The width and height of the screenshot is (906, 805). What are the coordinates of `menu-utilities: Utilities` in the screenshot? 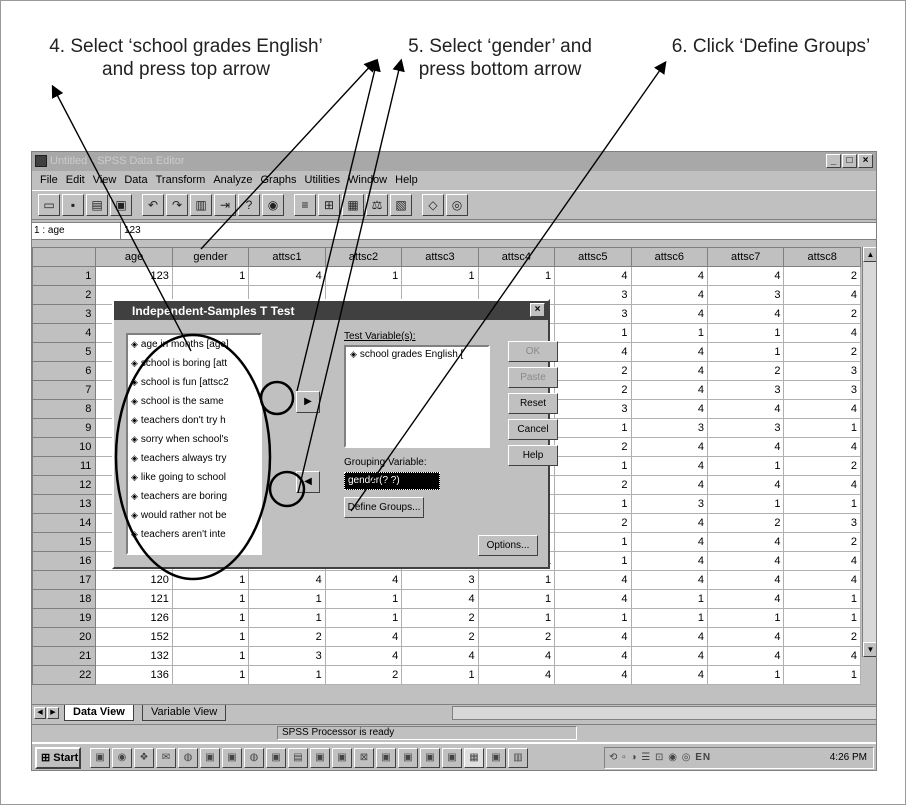 It's located at (322, 180).